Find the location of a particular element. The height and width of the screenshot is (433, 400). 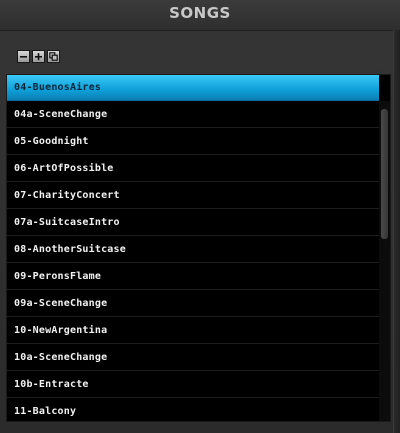

song-name-label: 05-Goodnight is located at coordinates (51, 141).